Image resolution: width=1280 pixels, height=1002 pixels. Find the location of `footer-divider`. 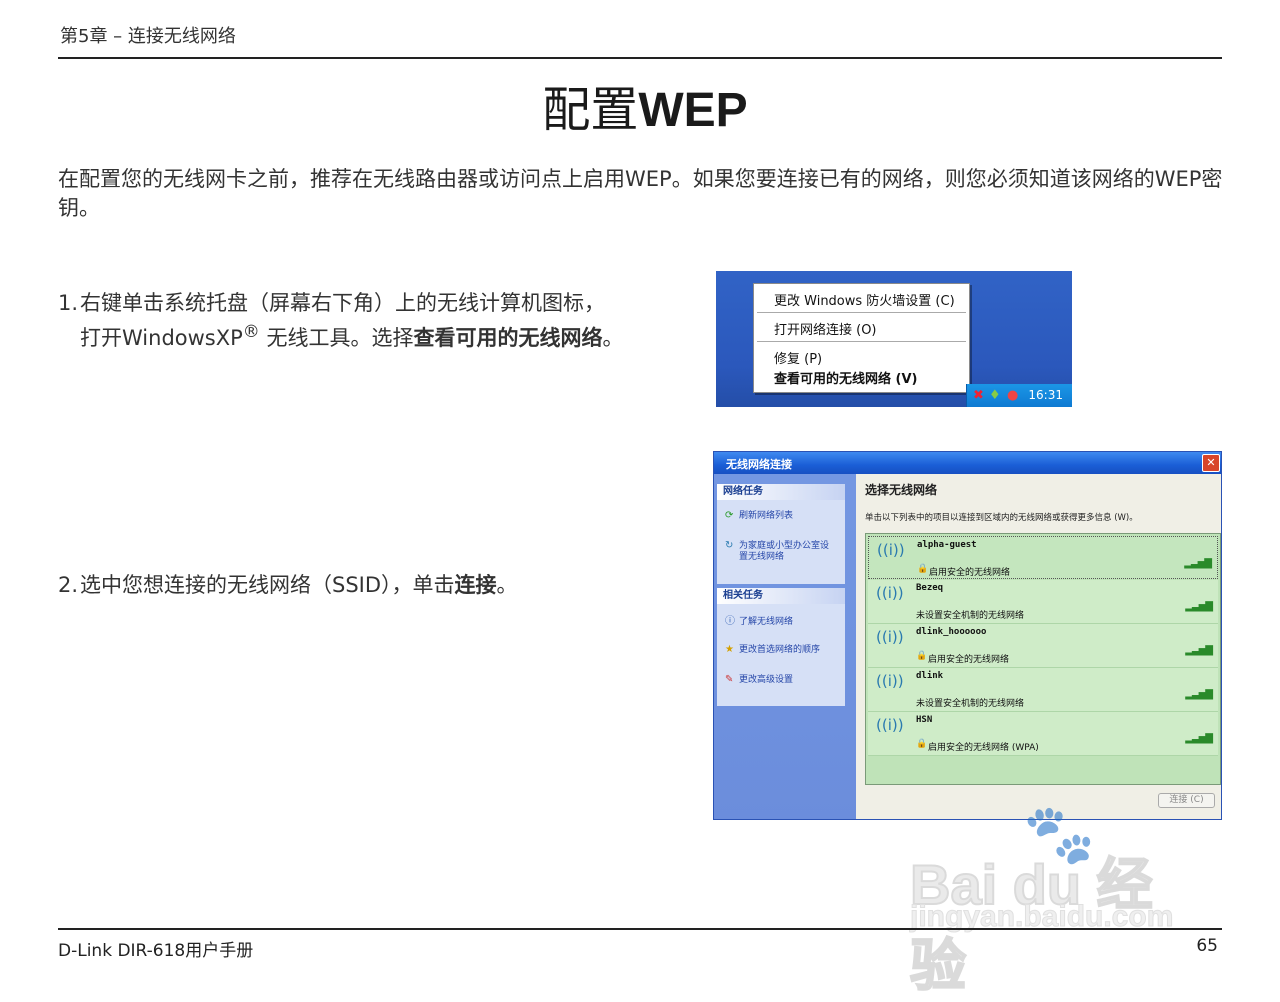

footer-divider is located at coordinates (640, 929).